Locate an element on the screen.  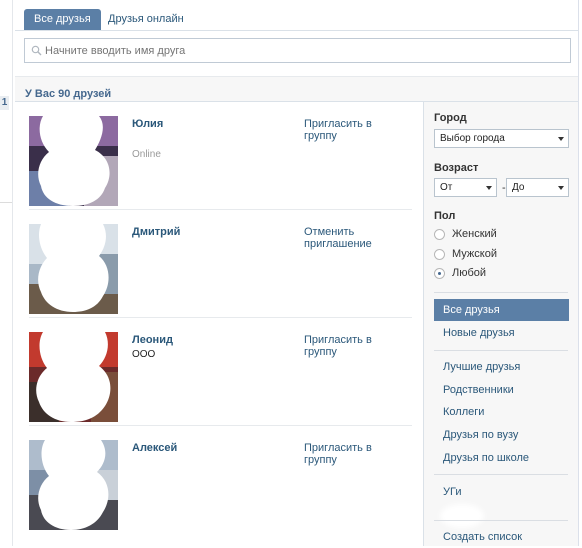
nav-best-friends: Лучшие друзья is located at coordinates (501, 367).